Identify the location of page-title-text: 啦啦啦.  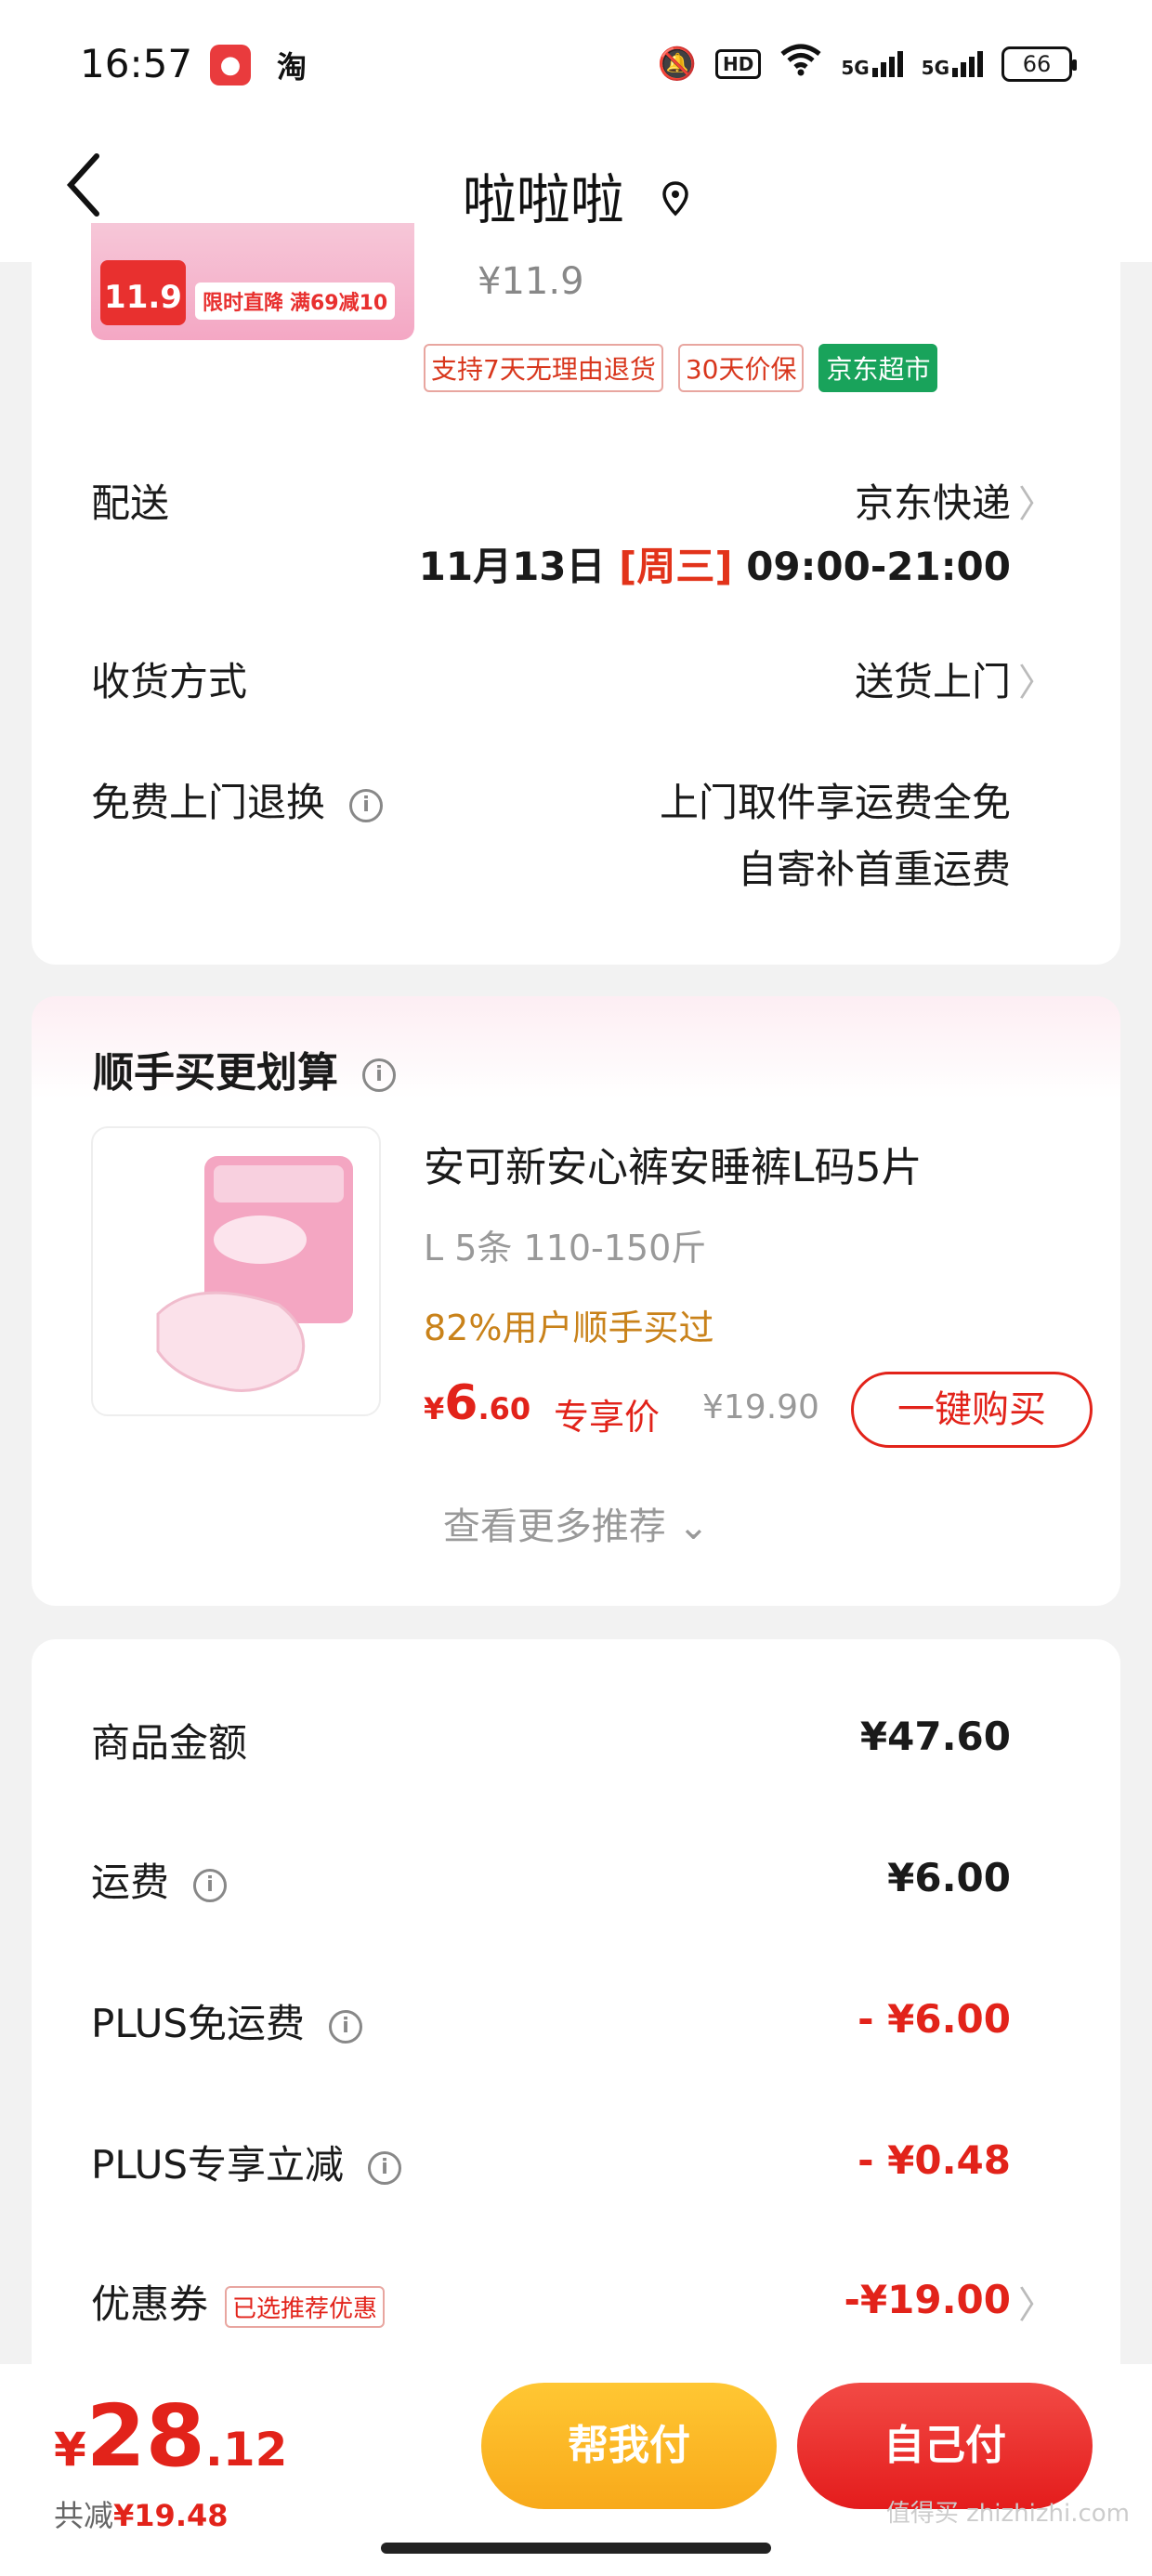
(543, 199).